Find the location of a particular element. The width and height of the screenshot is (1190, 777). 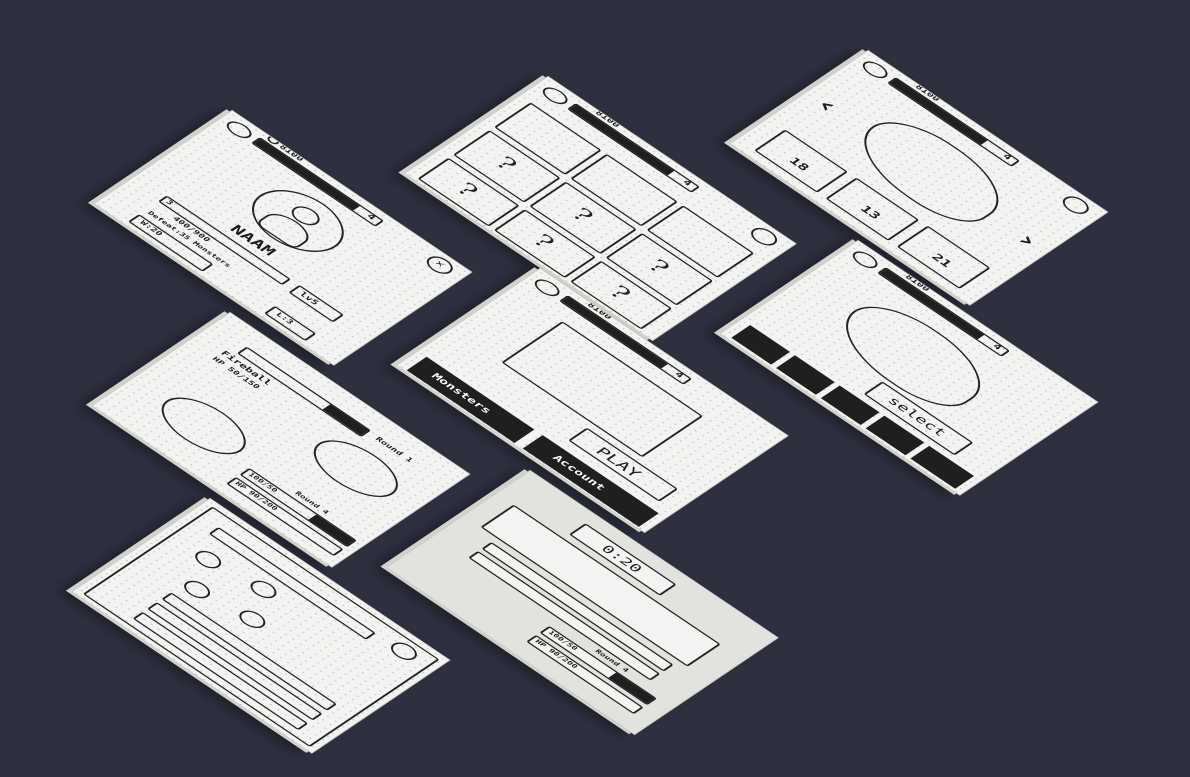

close-icon: ✕ is located at coordinates (439, 265).